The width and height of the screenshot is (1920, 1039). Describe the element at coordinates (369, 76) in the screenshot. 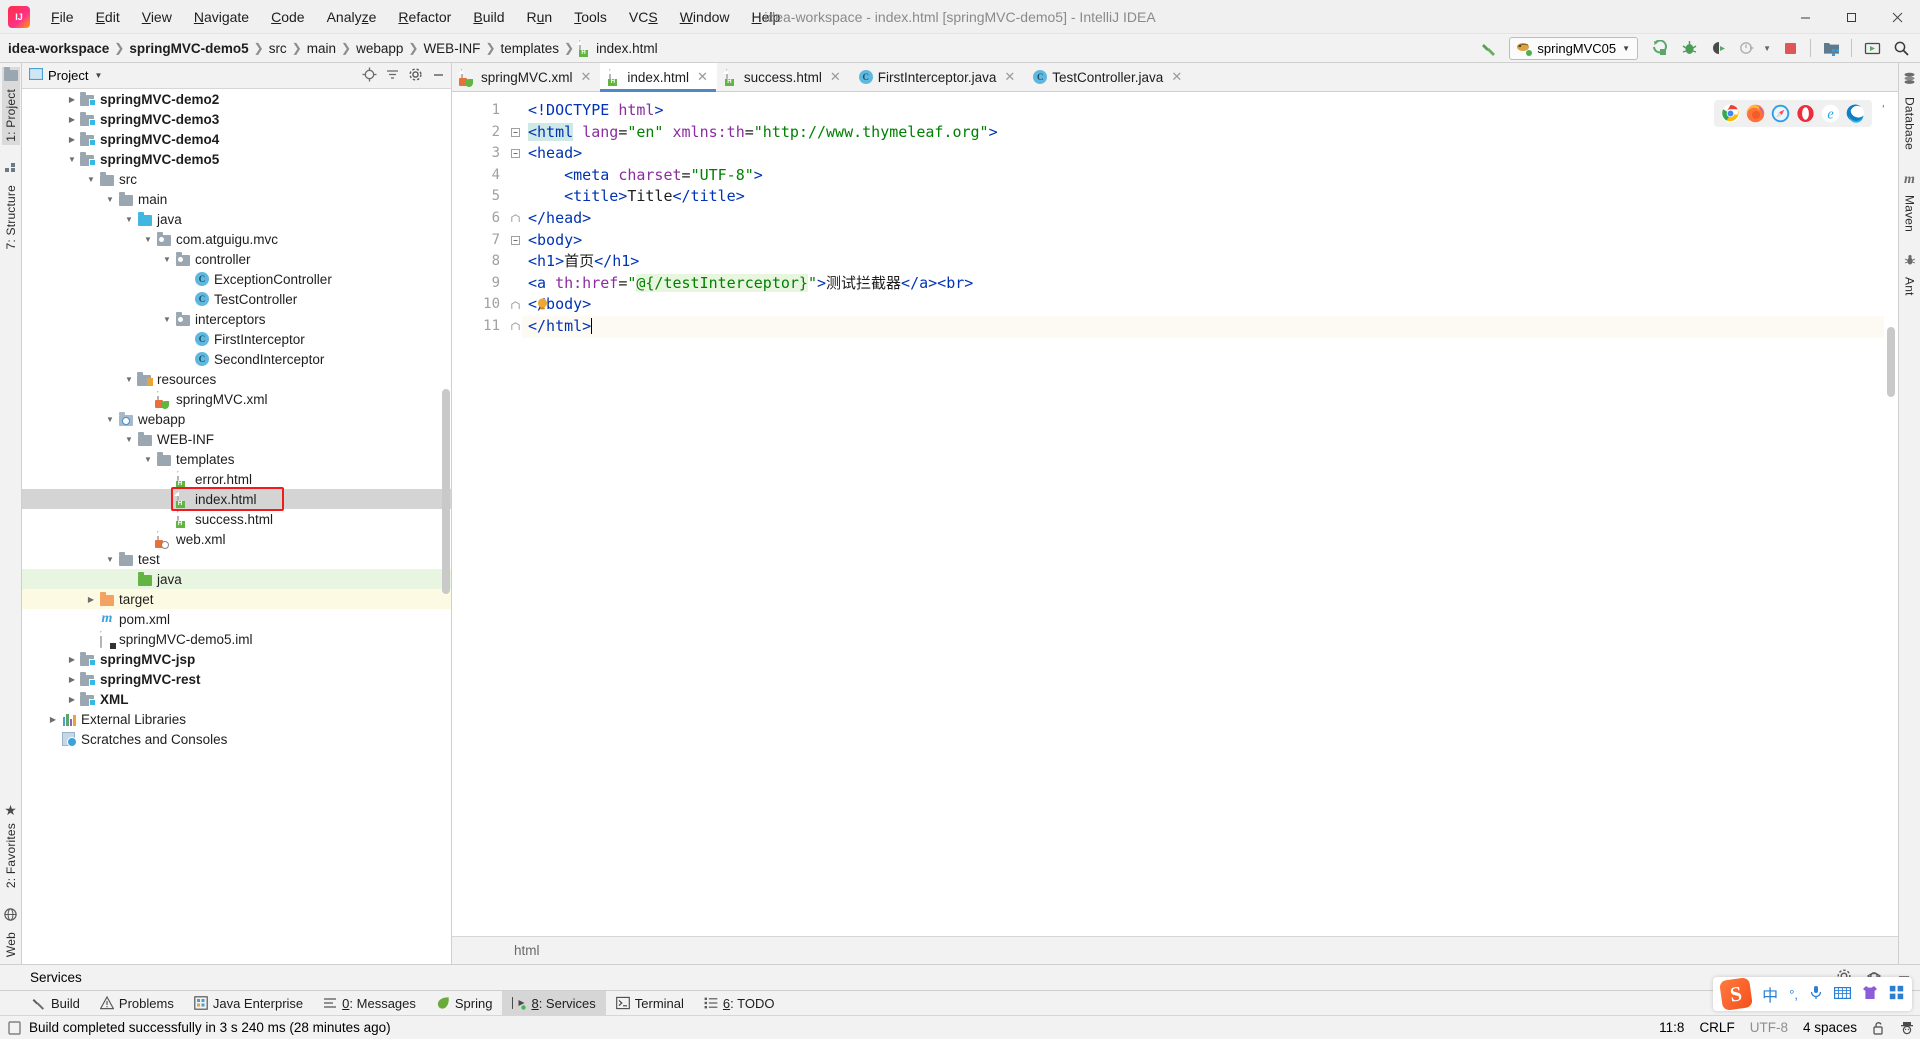

I see `target-icon` at that location.